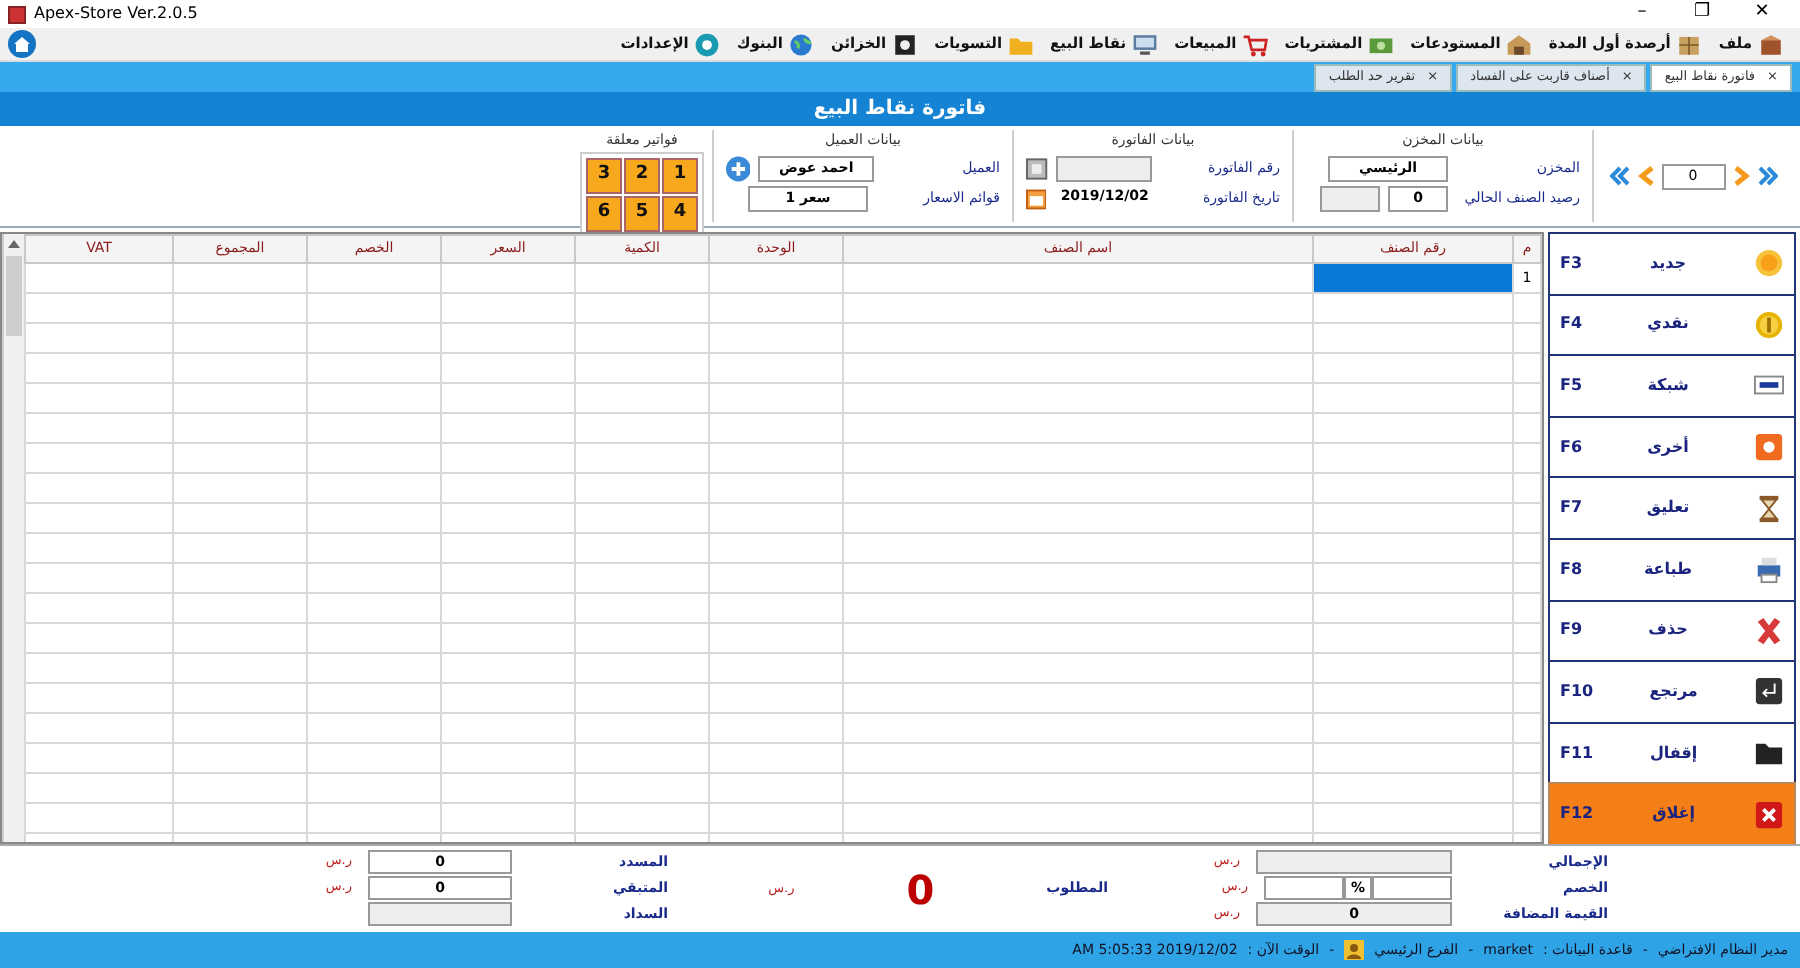  Describe the element at coordinates (14, 244) in the screenshot. I see `scroll-up-icon` at that location.